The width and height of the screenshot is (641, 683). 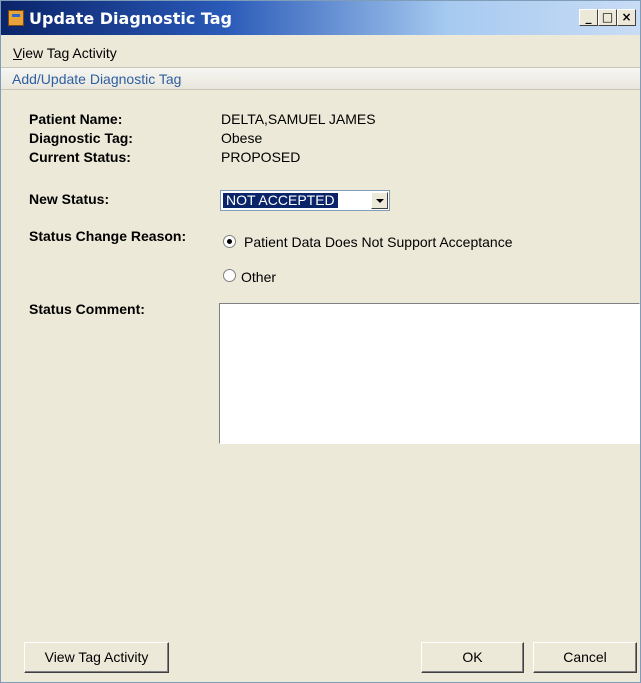 I want to click on minimize-icon: _, so click(x=588, y=17).